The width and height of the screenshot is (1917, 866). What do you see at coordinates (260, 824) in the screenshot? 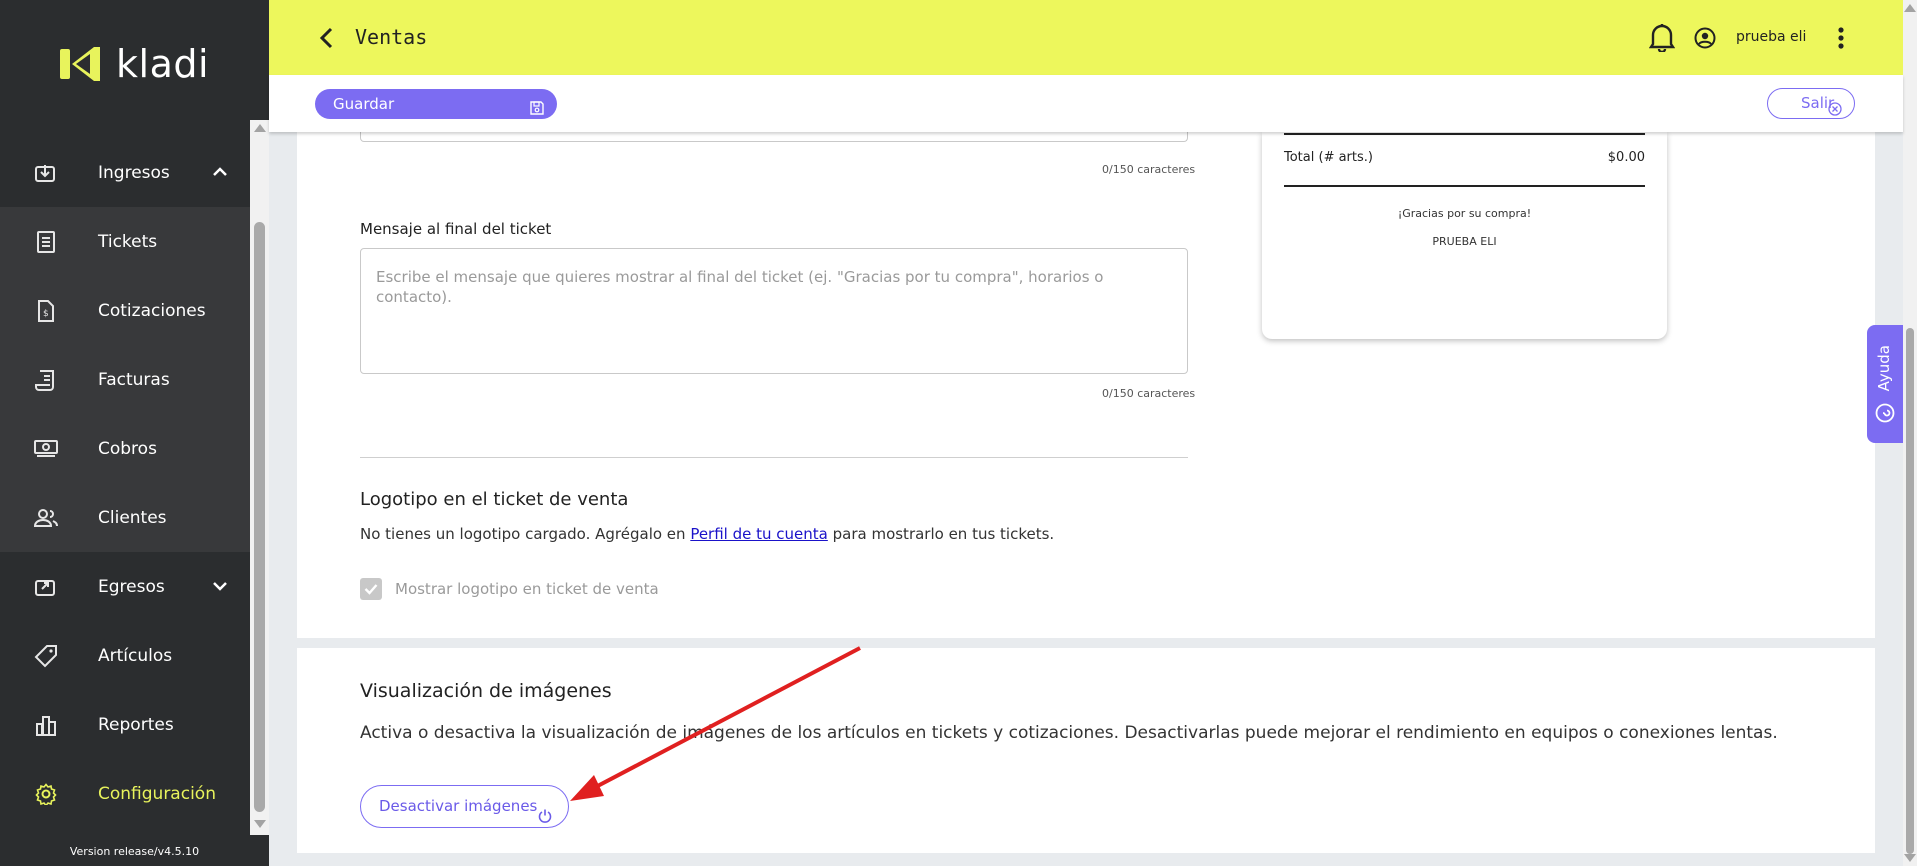
I see `sidebar-scroll-down-icon` at bounding box center [260, 824].